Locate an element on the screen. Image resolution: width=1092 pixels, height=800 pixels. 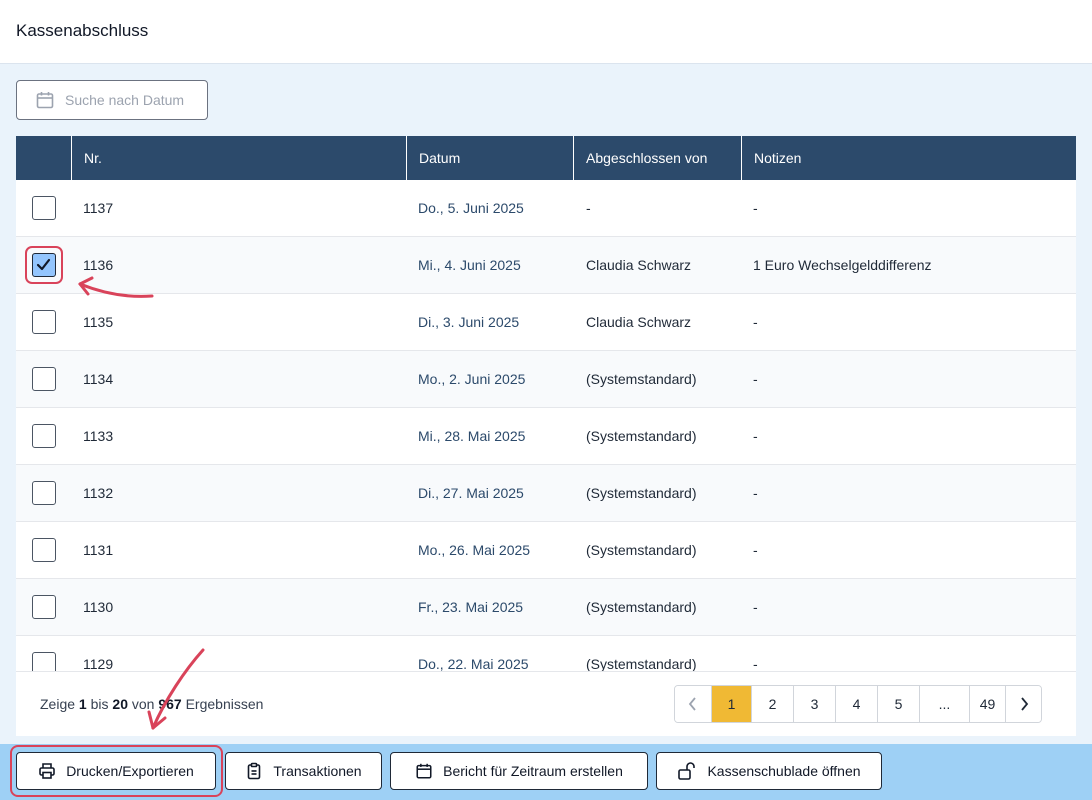
open-drawer-button: Kassenschublade öffnen is located at coordinates (769, 771).